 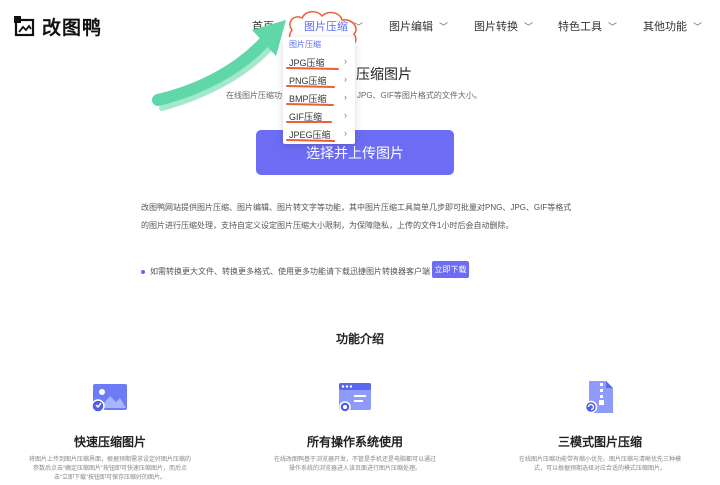 I want to click on nav-image-convert-label: 图片转换, so click(x=496, y=27).